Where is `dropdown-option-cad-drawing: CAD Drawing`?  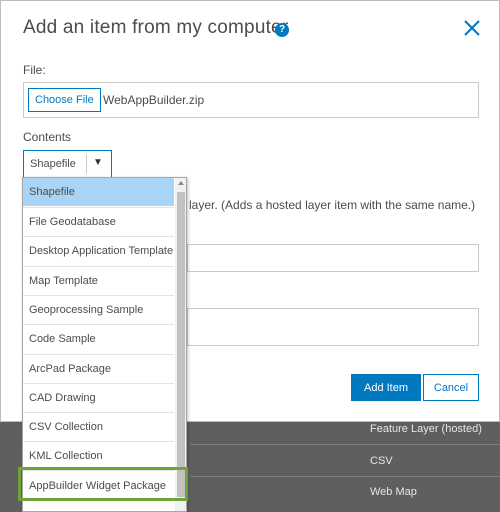 dropdown-option-cad-drawing: CAD Drawing is located at coordinates (98, 398).